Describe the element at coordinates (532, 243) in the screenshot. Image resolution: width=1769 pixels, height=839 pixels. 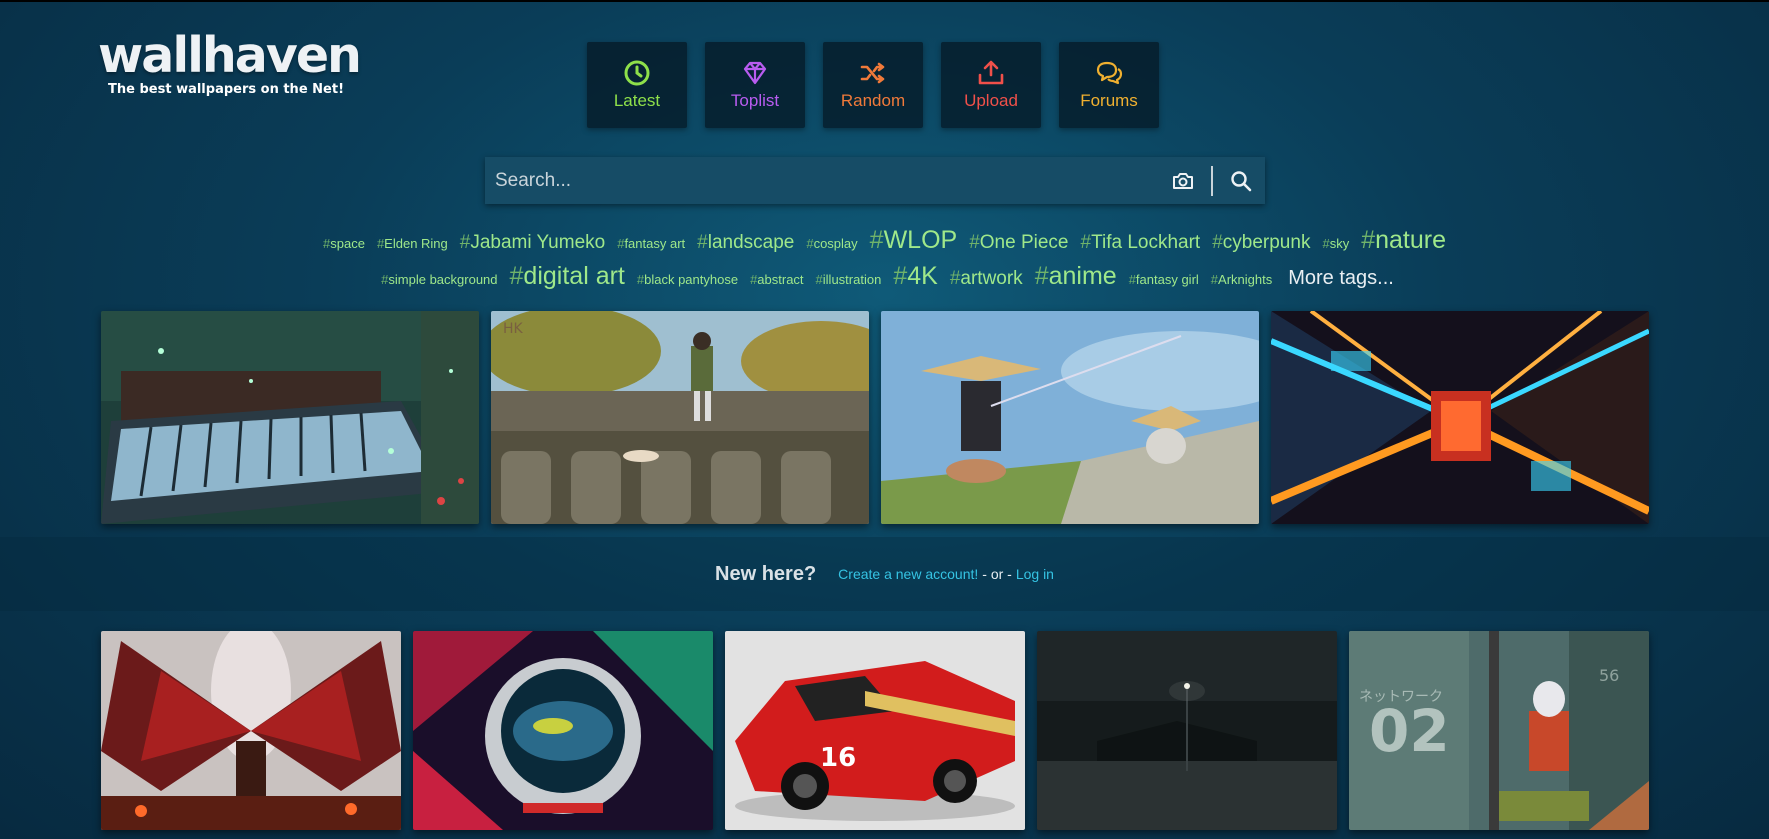
I see `tag-link: #Jabami Yumeko` at that location.